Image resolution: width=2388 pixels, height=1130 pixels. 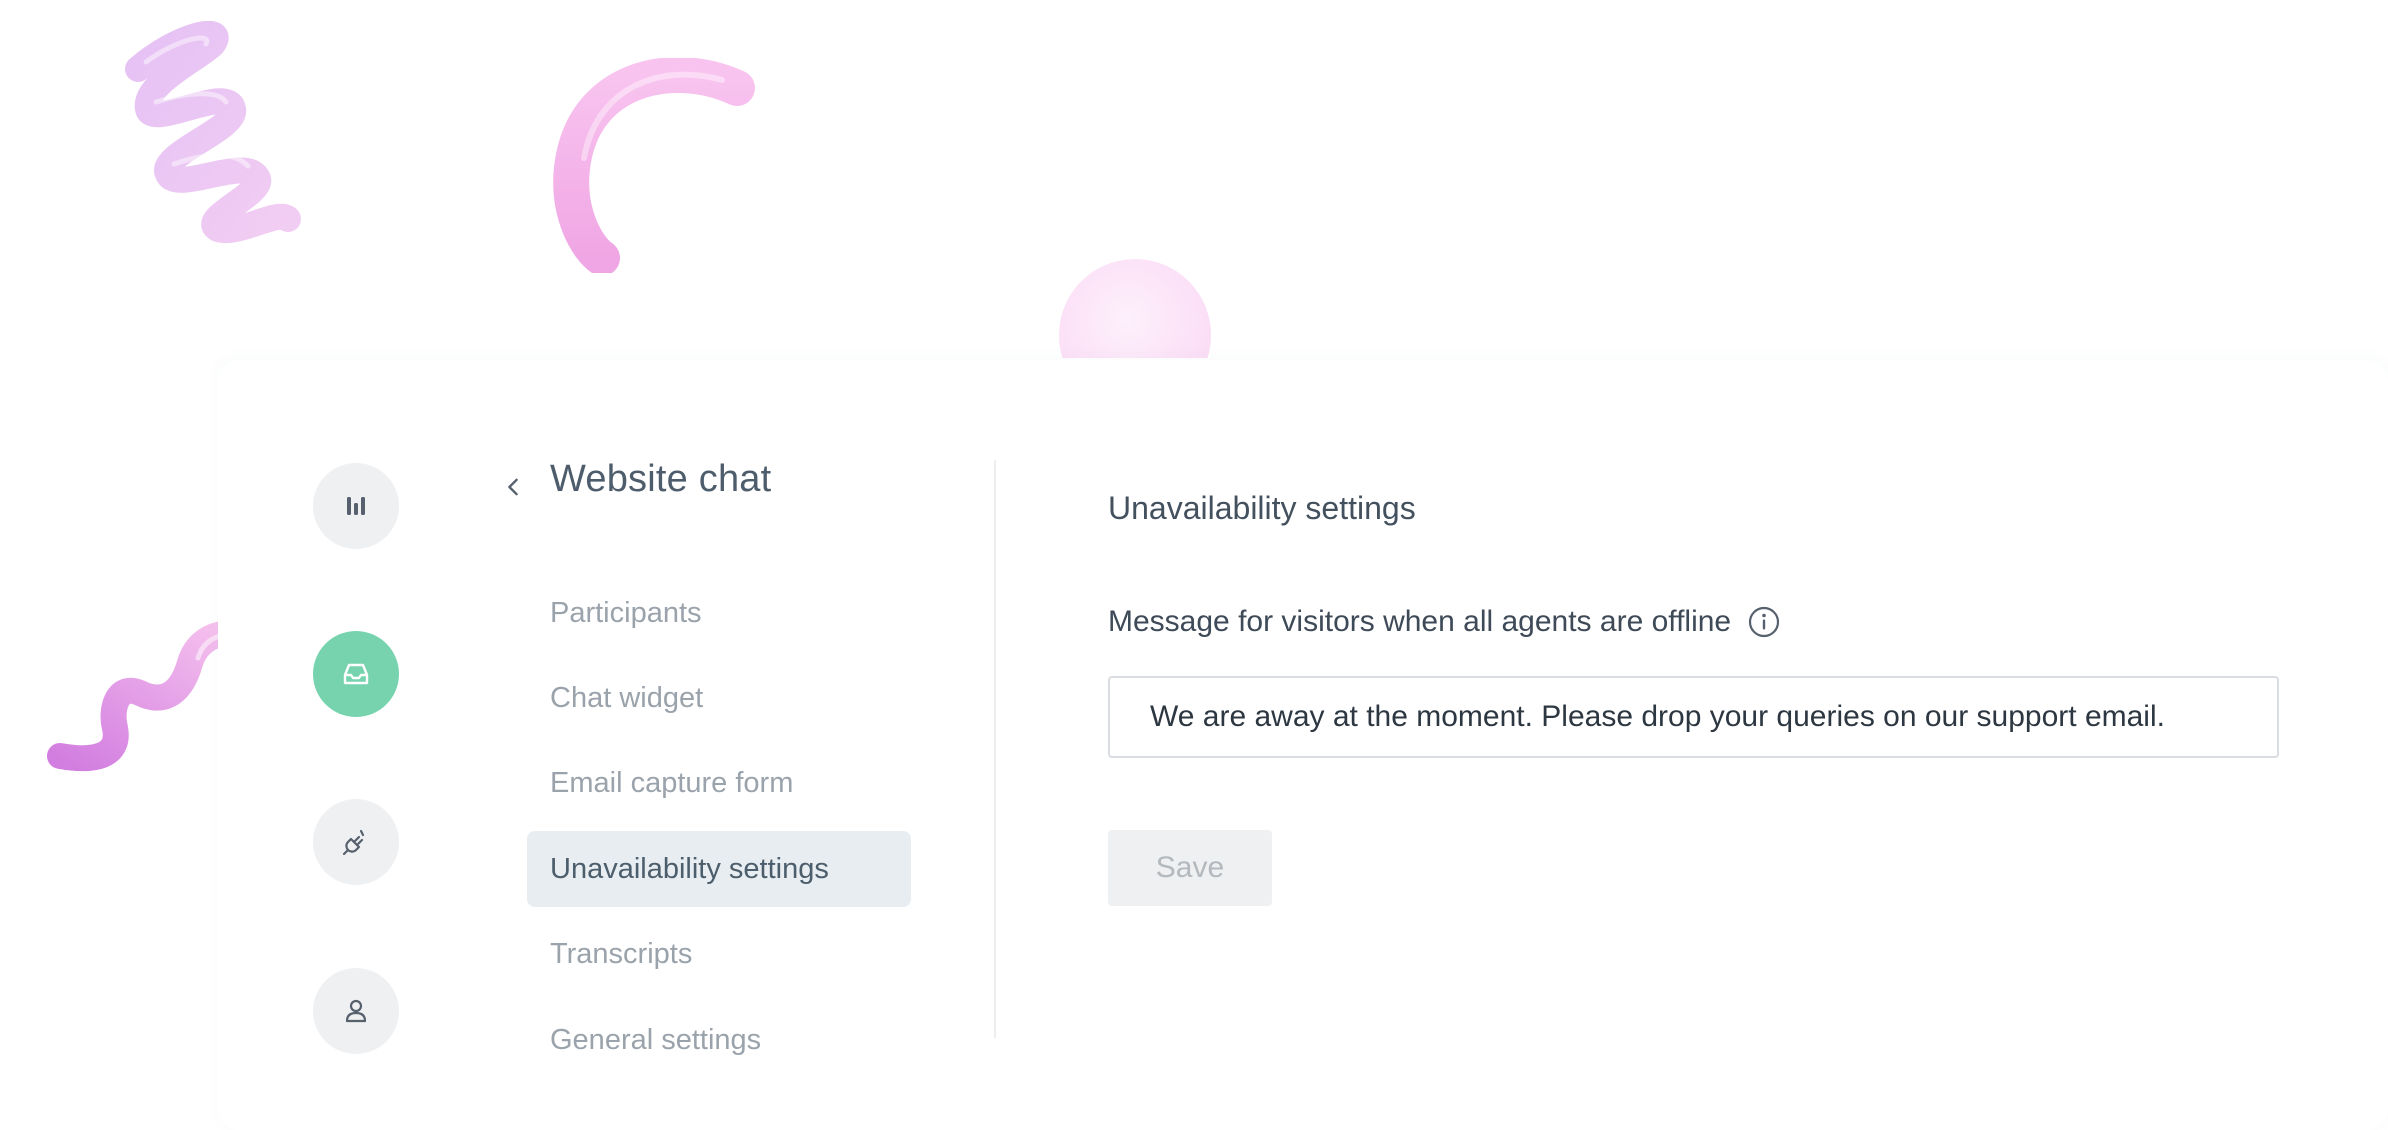 I want to click on rail-profile-button, so click(x=356, y=1011).